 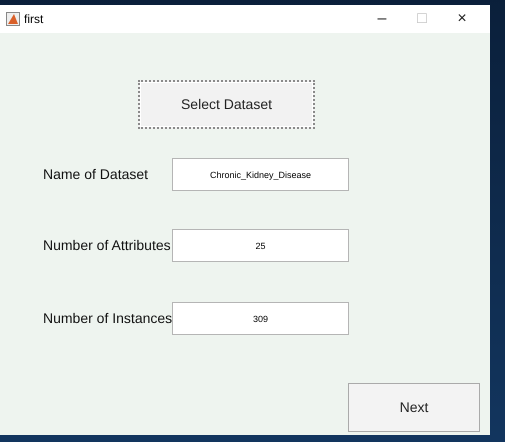 I want to click on window-title: first, so click(x=34, y=19).